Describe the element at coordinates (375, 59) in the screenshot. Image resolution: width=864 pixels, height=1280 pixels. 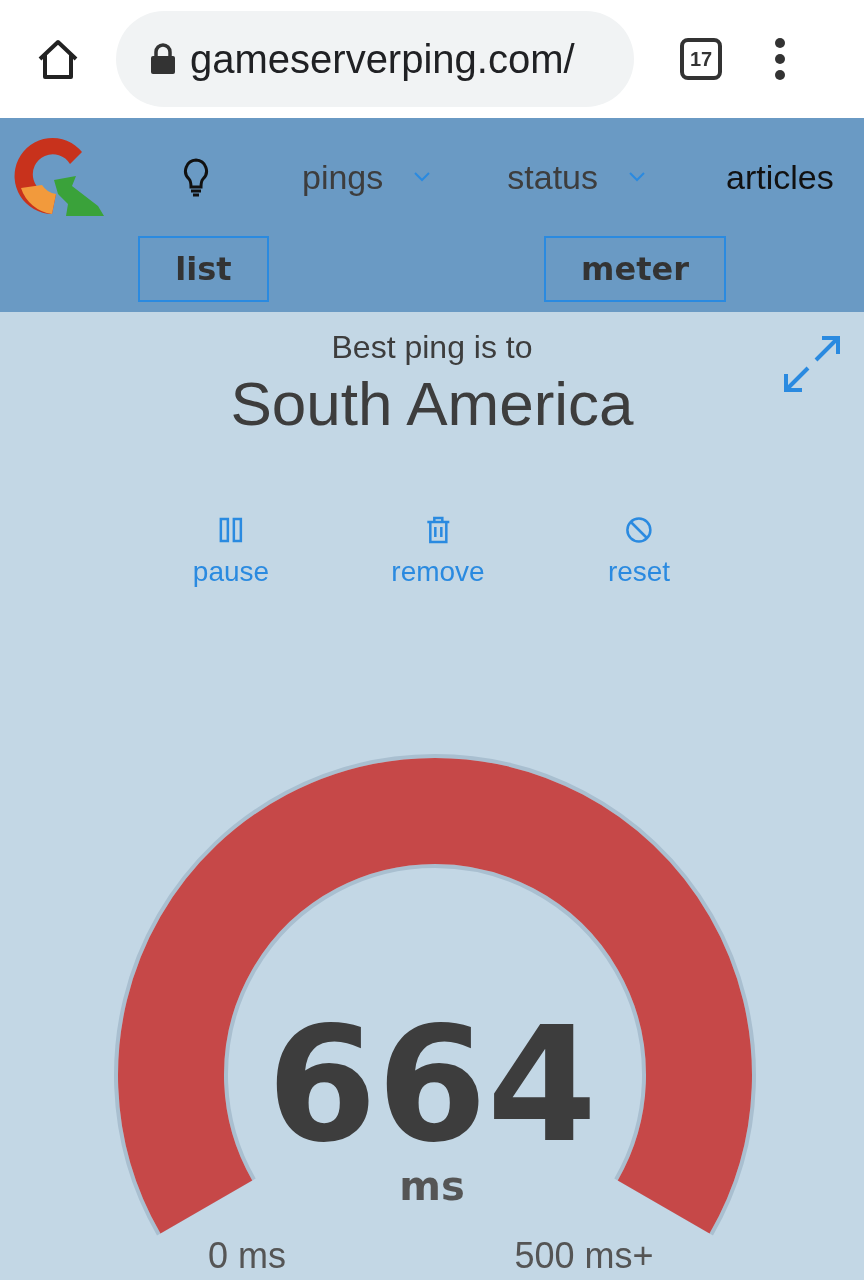
I see `address-bar: gameserverping.com/` at that location.